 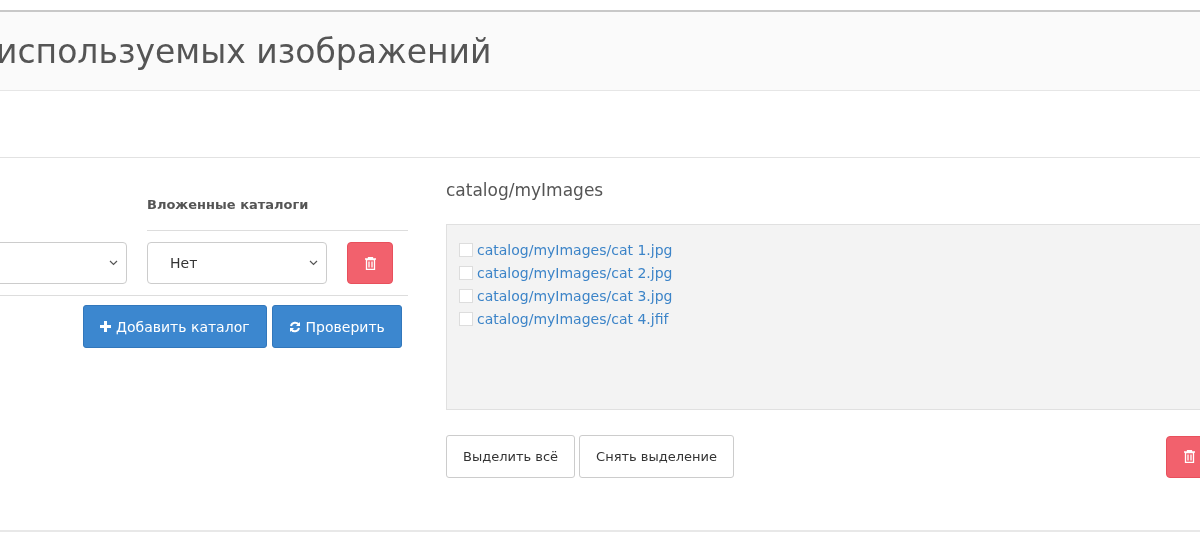 I want to click on refresh-icon, so click(x=294, y=326).